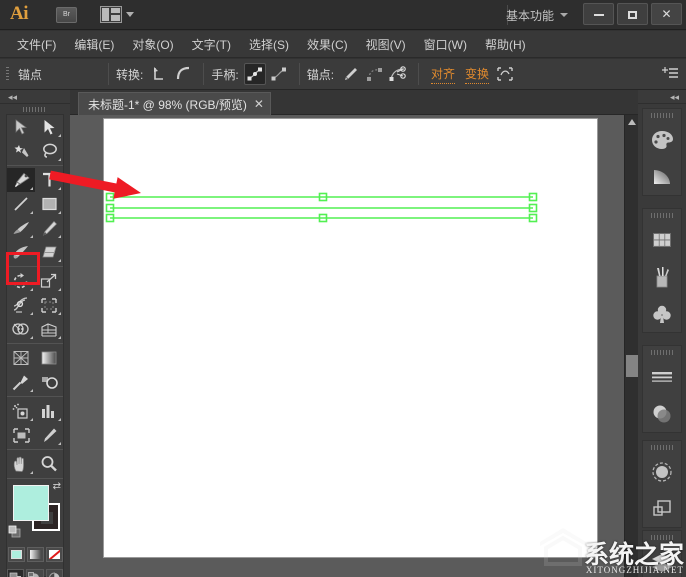 The height and width of the screenshot is (577, 686). Describe the element at coordinates (49, 382) in the screenshot. I see `tool-blend` at that location.